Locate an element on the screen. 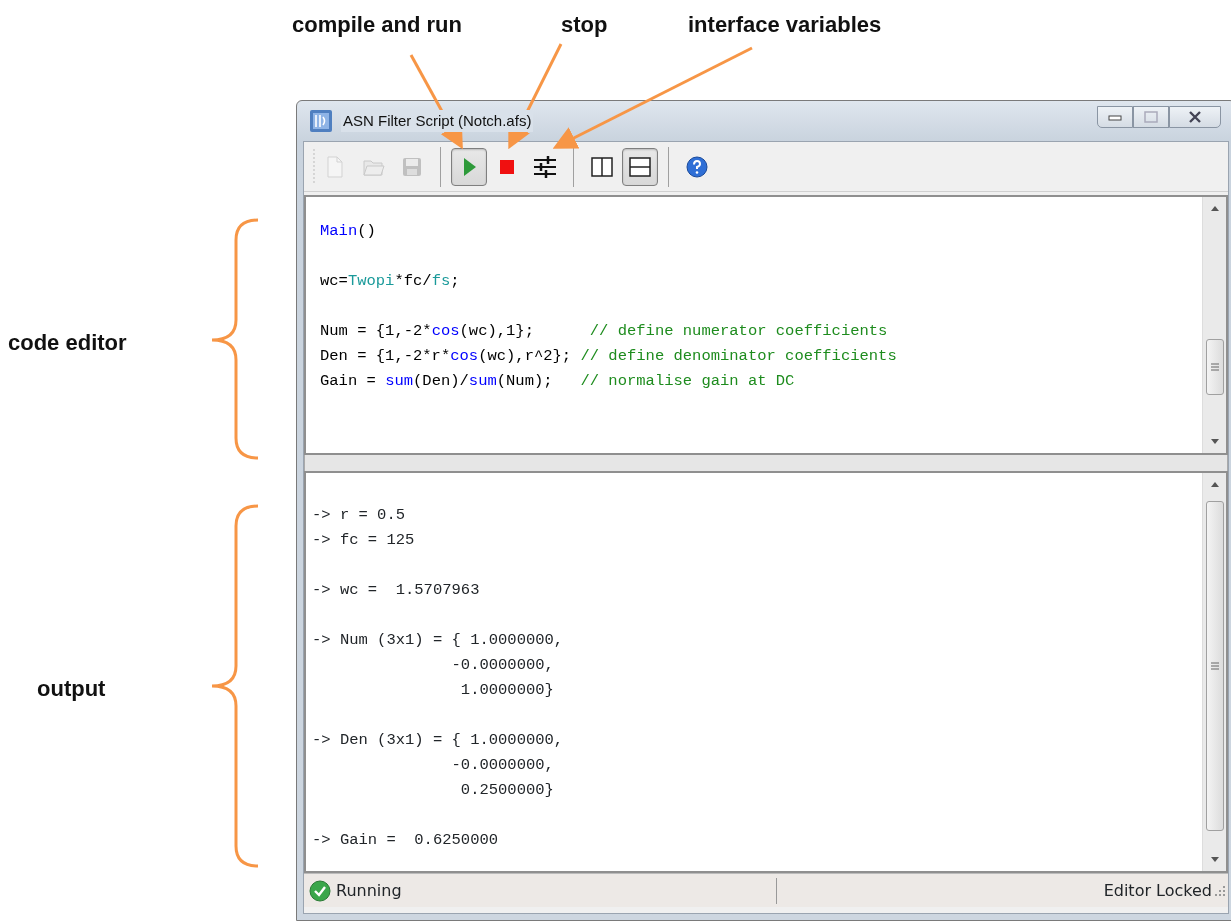 The height and width of the screenshot is (921, 1231). status-text: Running is located at coordinates (369, 890).